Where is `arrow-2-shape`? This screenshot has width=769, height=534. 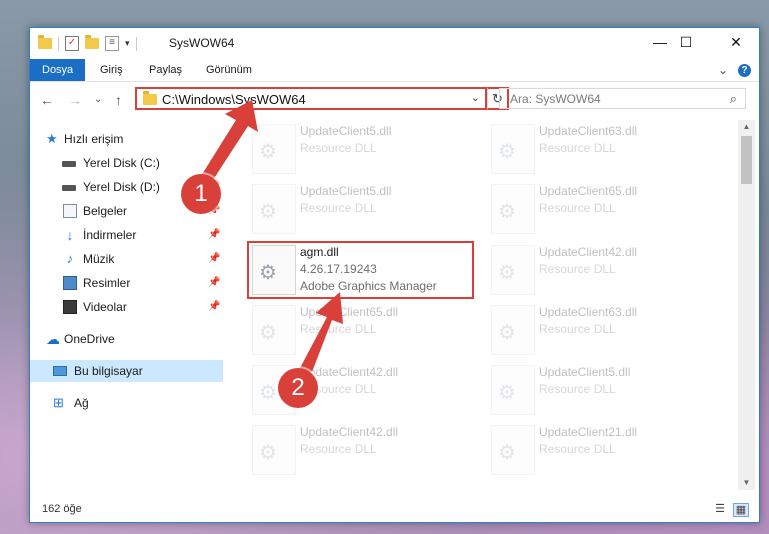
arrow-2-shape is located at coordinates (321, 332).